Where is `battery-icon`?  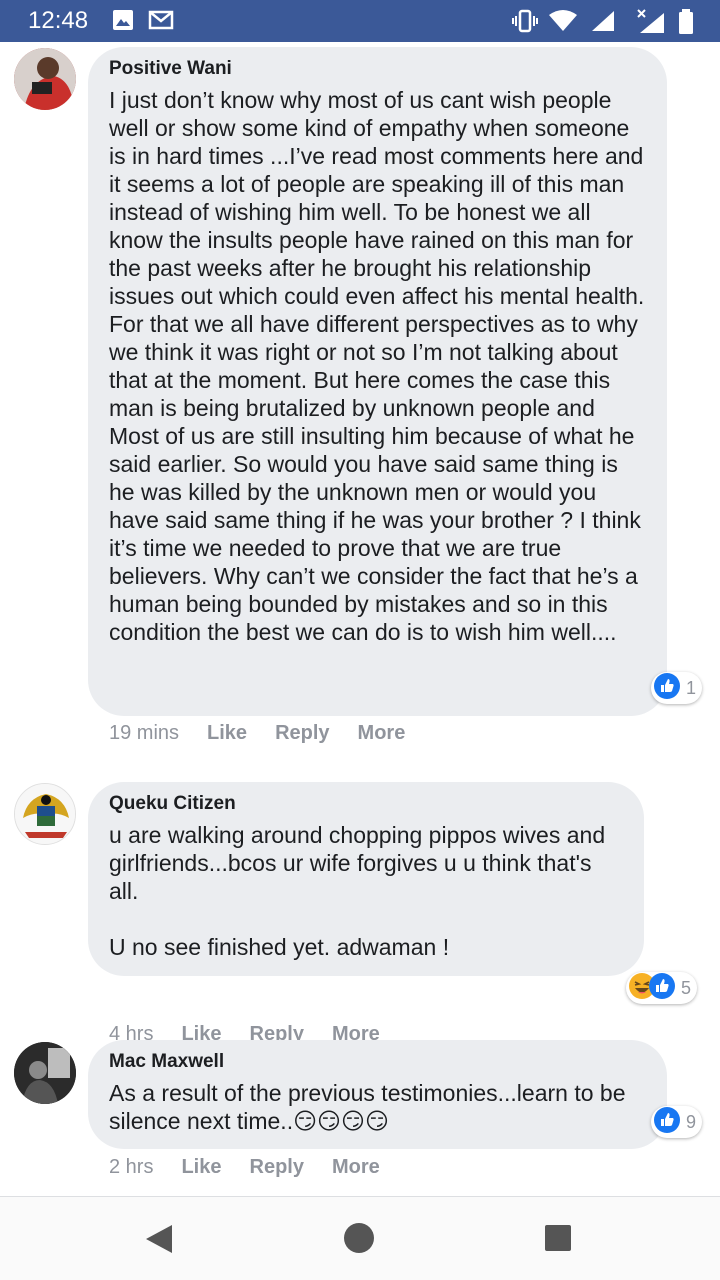
battery-icon is located at coordinates (686, 24).